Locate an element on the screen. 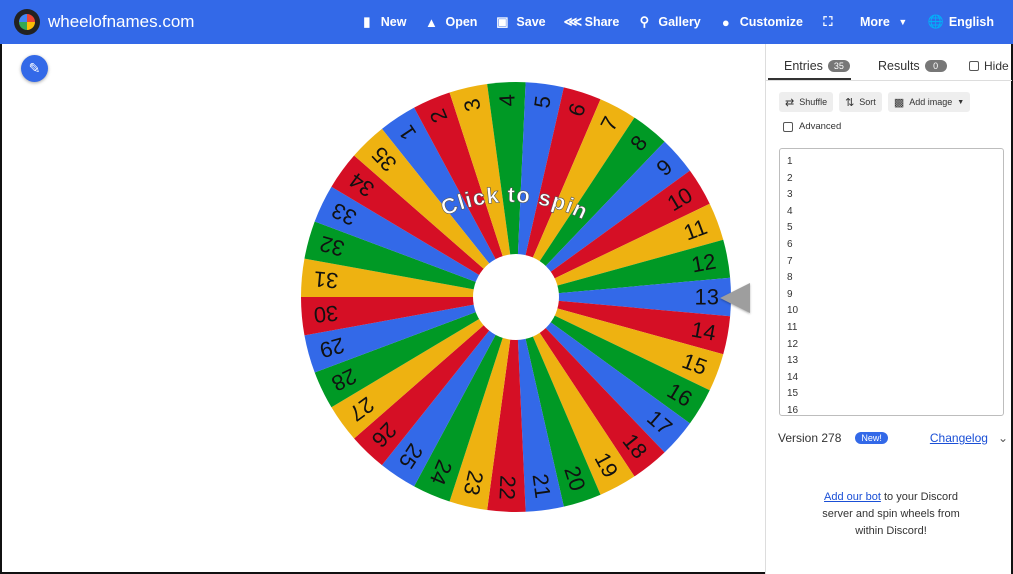 This screenshot has width=1013, height=574. gallery-button: ⚲ Gallery is located at coordinates (668, 22).